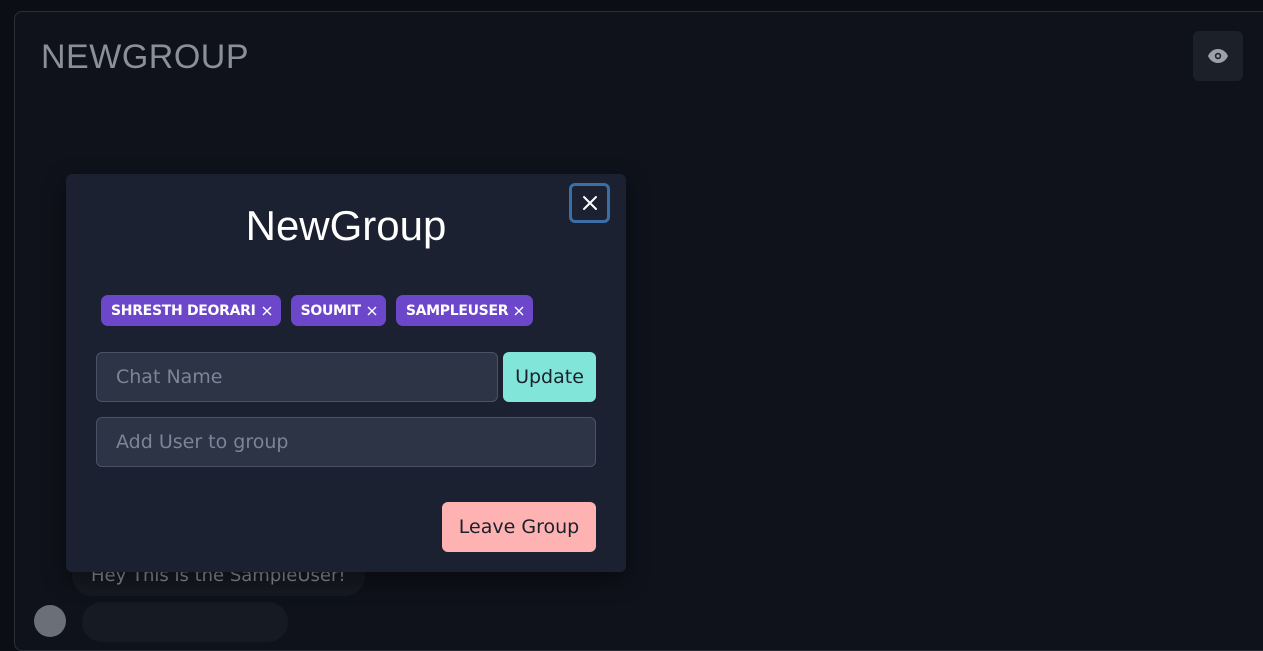 The height and width of the screenshot is (651, 1263). Describe the element at coordinates (297, 377) in the screenshot. I see `chat-name-input` at that location.